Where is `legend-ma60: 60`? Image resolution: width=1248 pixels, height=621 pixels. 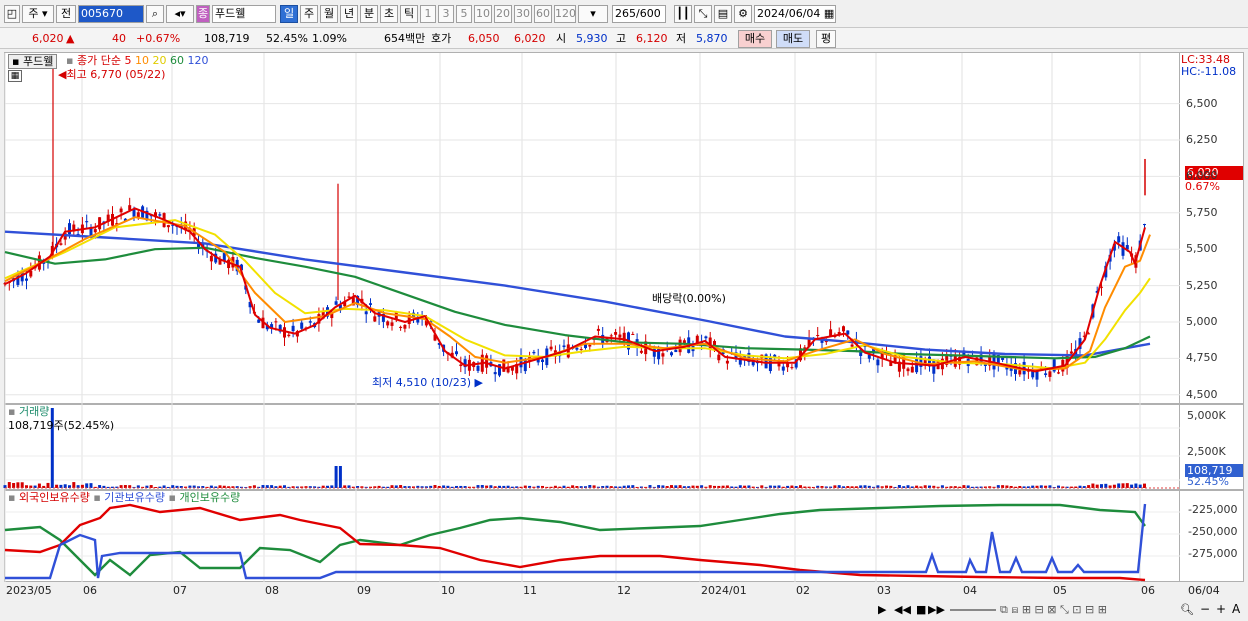 legend-ma60: 60 is located at coordinates (176, 60).